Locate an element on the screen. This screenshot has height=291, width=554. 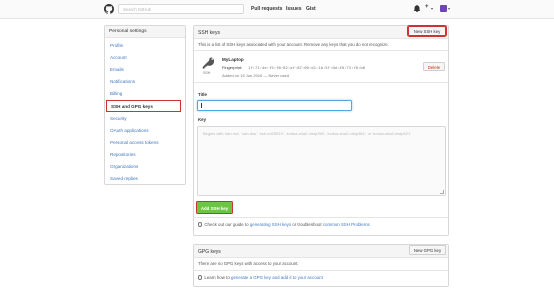
sidebar-item-billing: Billing is located at coordinates (116, 93).